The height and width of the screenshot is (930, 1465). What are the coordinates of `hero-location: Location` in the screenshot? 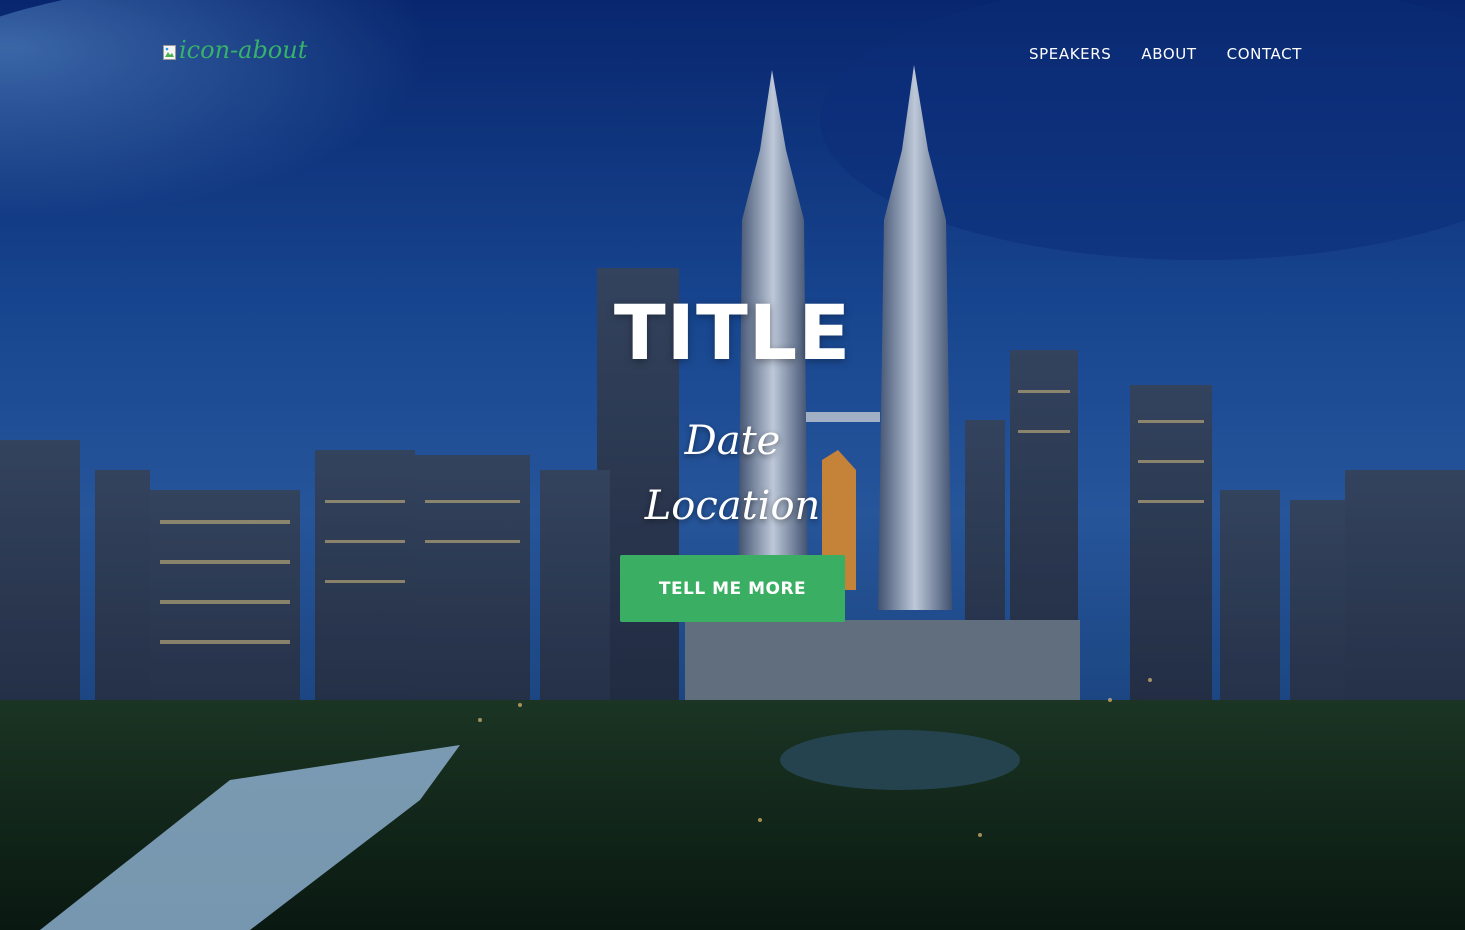 It's located at (732, 506).